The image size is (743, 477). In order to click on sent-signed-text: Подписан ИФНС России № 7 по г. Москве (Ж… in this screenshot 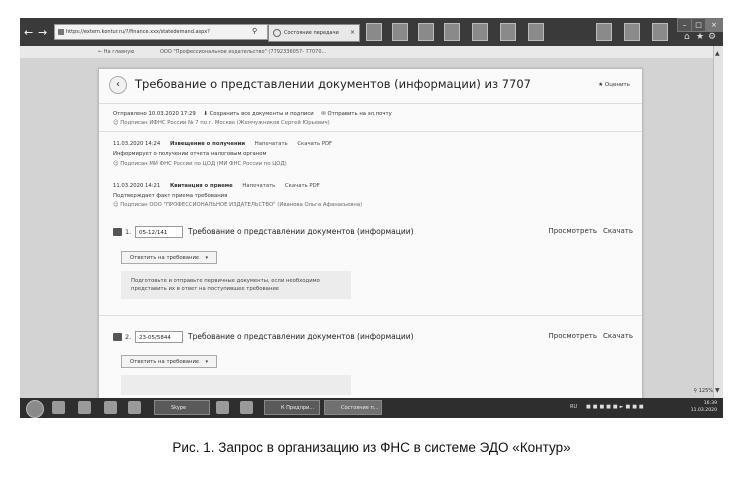, I will do `click(225, 123)`.